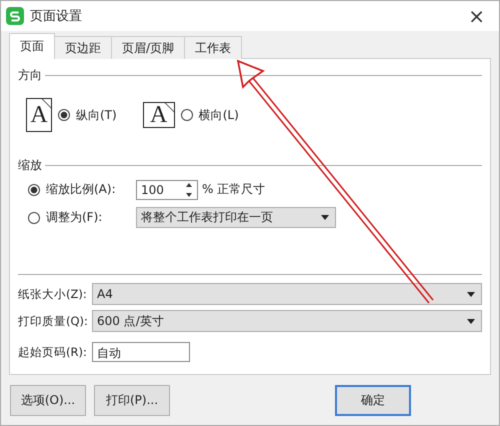  What do you see at coordinates (30, 165) in the screenshot?
I see `section-title: 缩放` at bounding box center [30, 165].